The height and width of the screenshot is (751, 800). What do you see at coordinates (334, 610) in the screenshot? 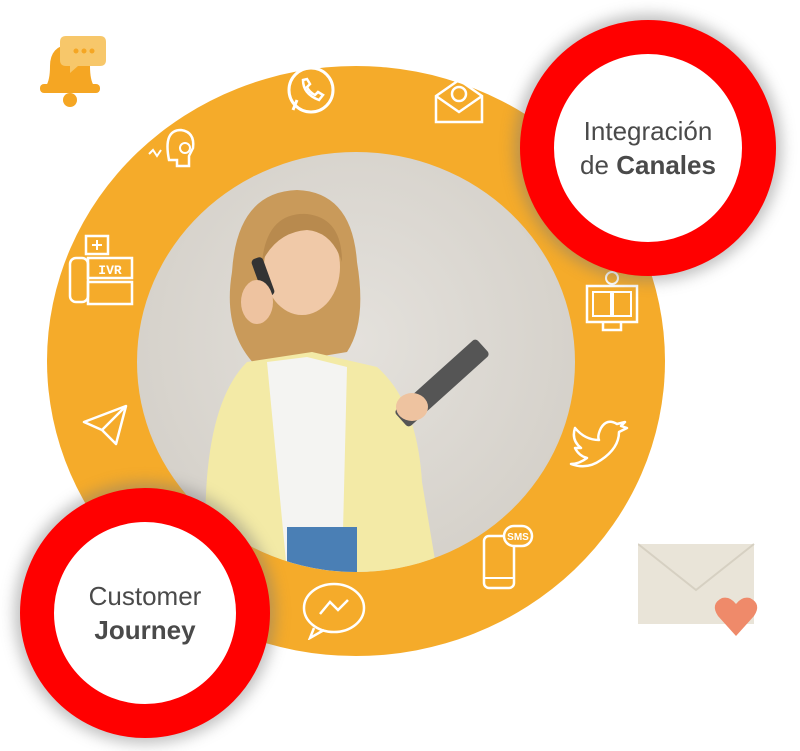
I see `messenger-icon` at bounding box center [334, 610].